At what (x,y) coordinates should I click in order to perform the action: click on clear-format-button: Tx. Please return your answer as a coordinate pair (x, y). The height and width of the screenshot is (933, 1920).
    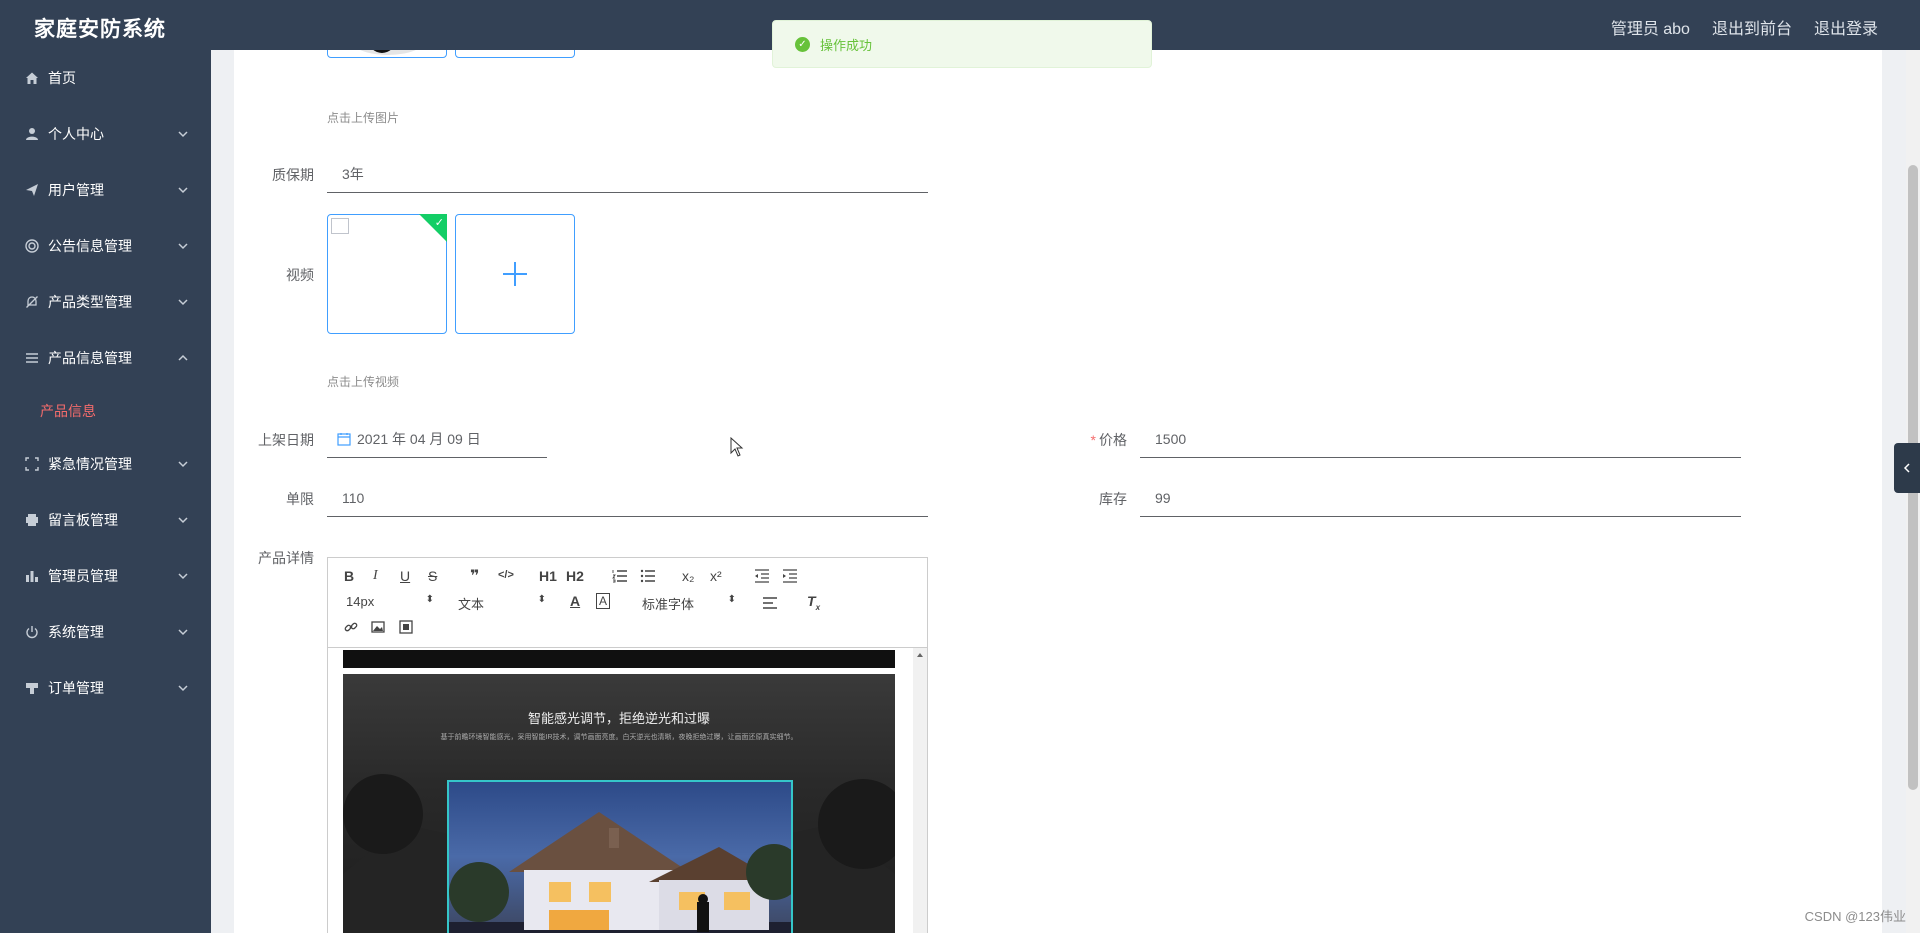
    Looking at the image, I should click on (813, 602).